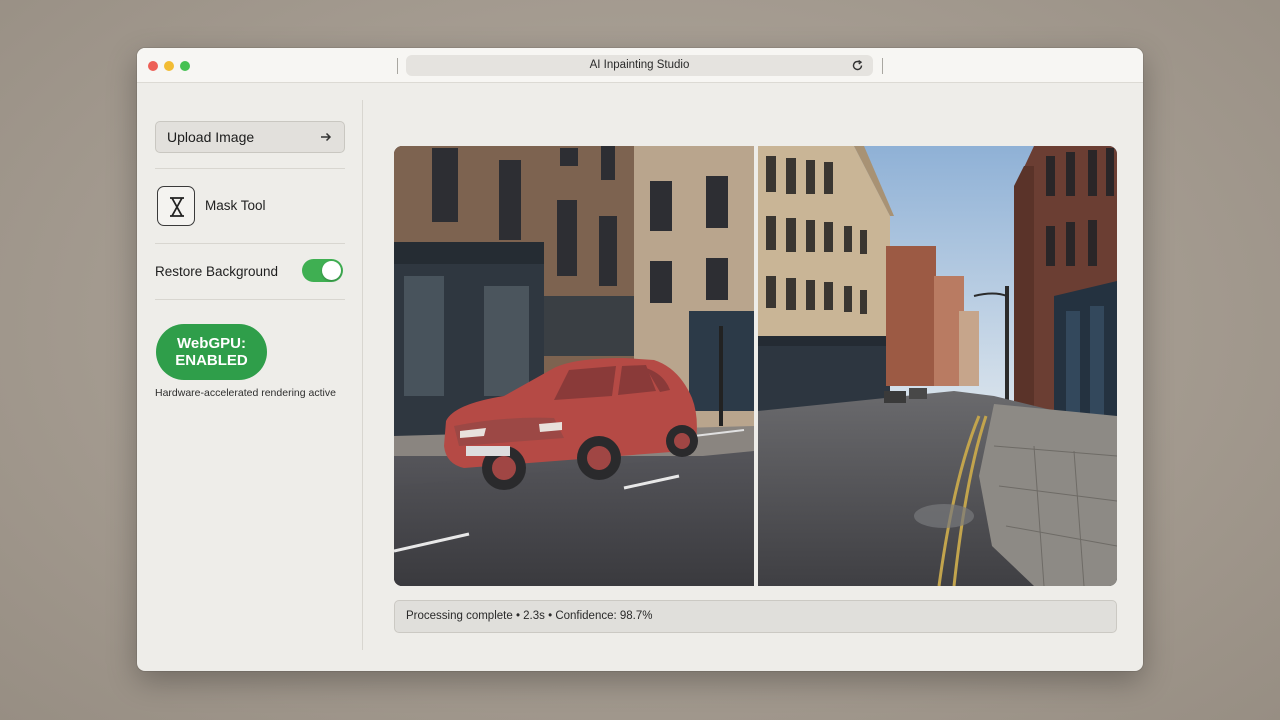 This screenshot has width=1280, height=720. Describe the element at coordinates (857, 65) in the screenshot. I see `reload-icon` at that location.